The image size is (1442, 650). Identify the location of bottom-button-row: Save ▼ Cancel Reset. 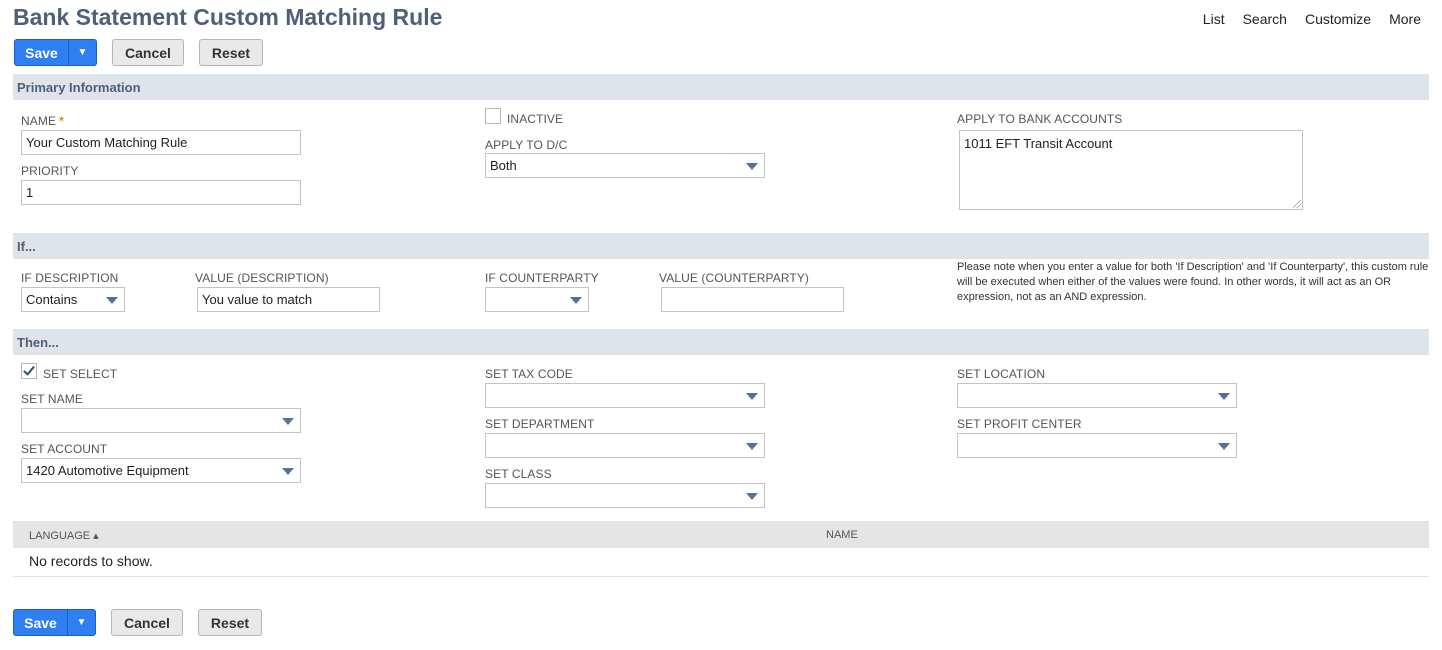
(138, 622).